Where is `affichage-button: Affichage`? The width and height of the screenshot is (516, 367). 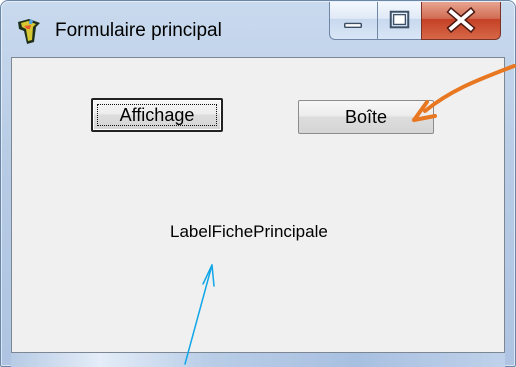
affichage-button: Affichage is located at coordinates (157, 115).